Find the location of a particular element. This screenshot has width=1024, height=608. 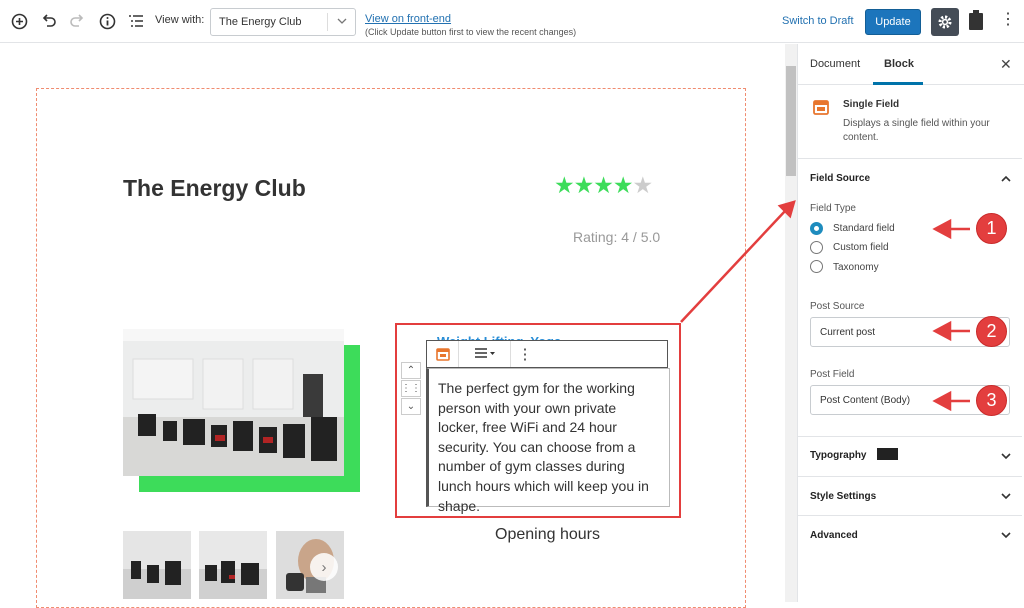

annotation-badge-1: 1 is located at coordinates (991, 228).